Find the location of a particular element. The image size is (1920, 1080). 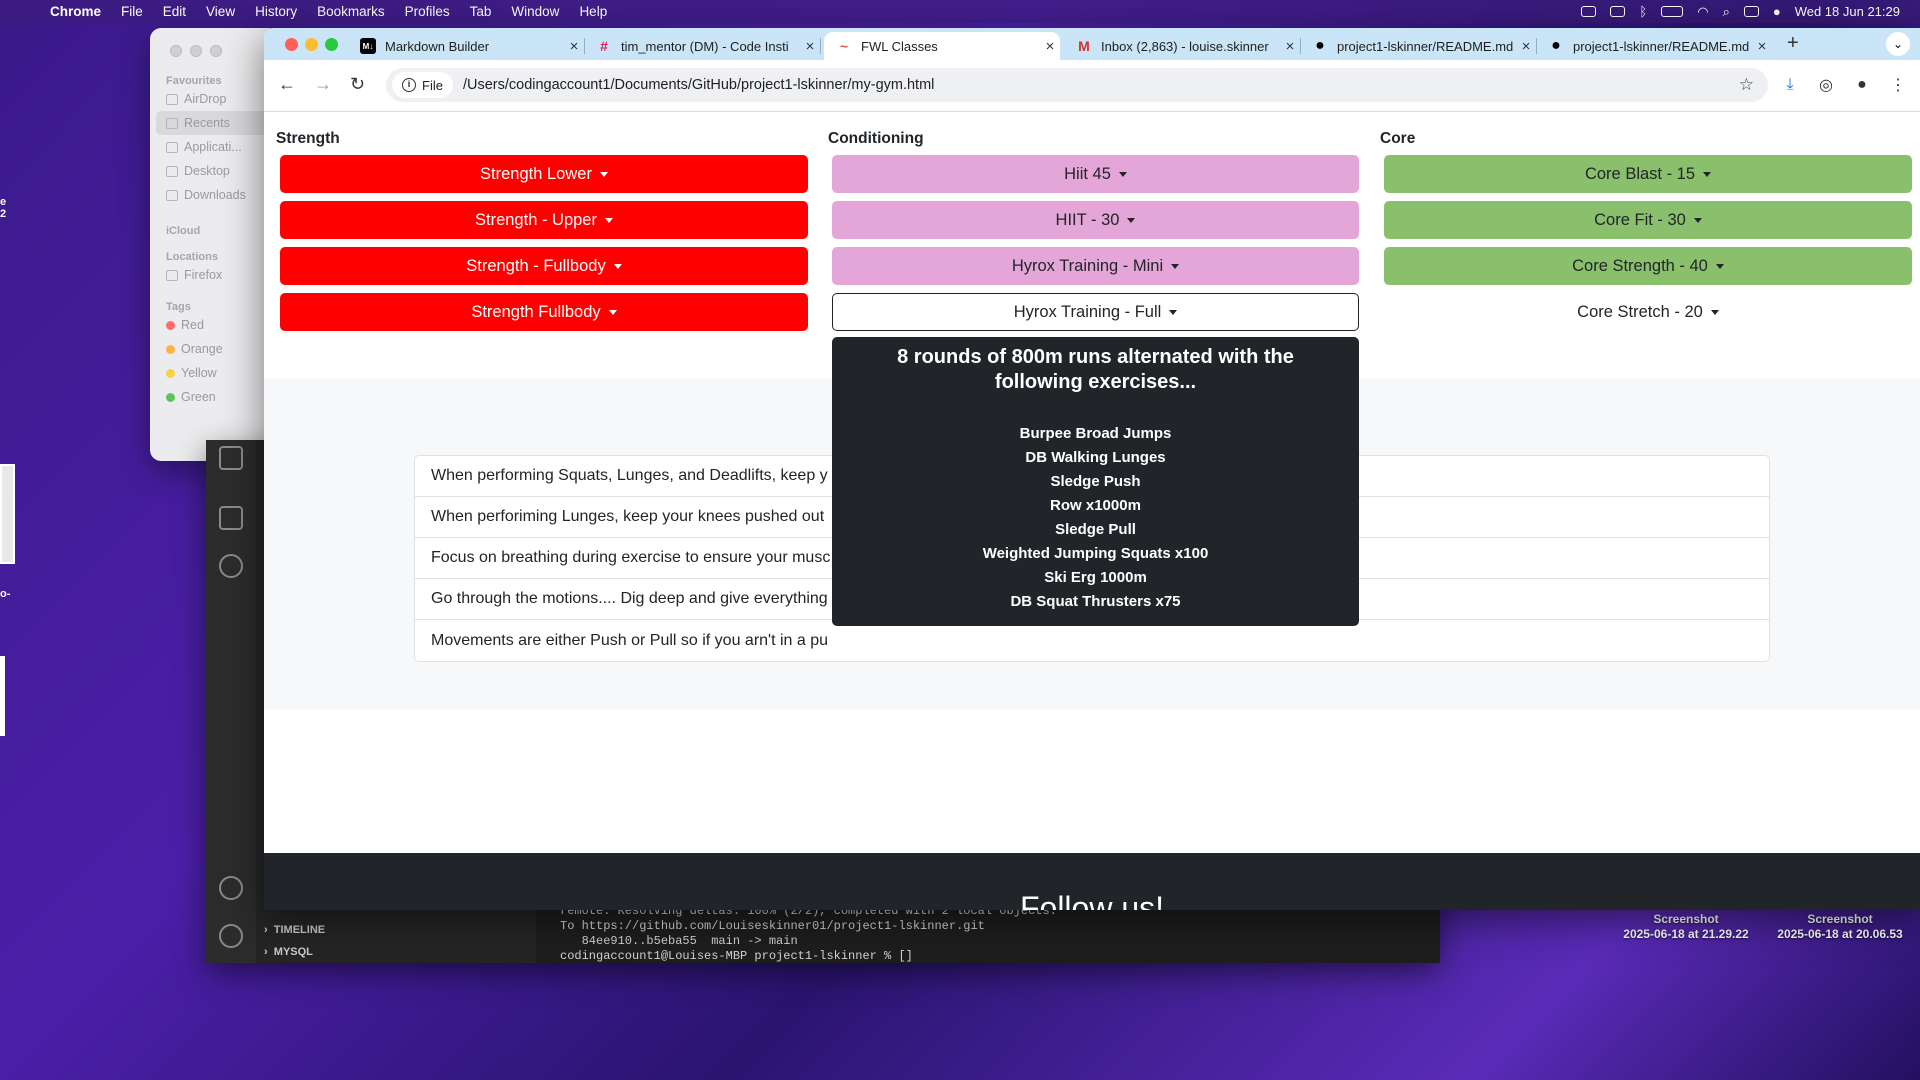

minimize-window-icon is located at coordinates (311, 44).